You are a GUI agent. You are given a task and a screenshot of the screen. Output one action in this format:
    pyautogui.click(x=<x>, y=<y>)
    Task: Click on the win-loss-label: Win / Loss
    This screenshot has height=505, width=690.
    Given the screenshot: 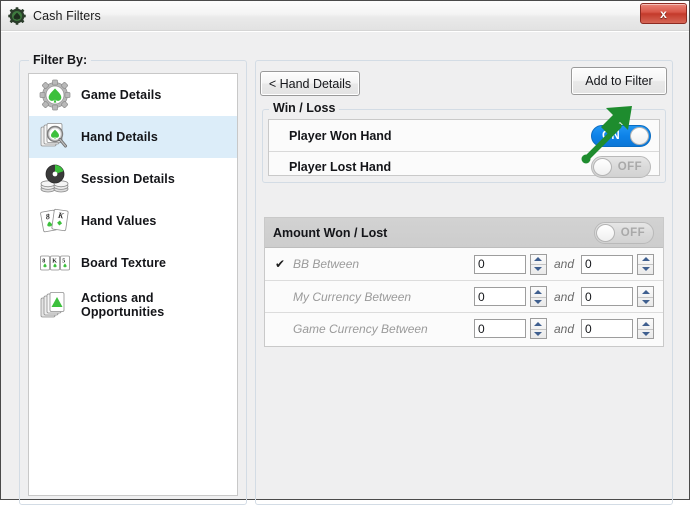 What is the action you would take?
    pyautogui.click(x=304, y=108)
    